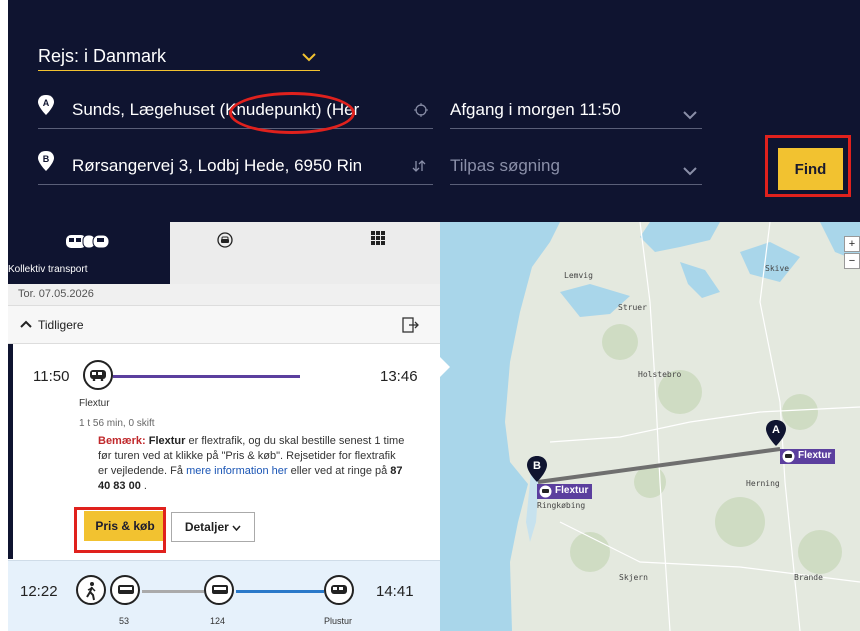 The image size is (860, 631). What do you see at coordinates (122, 441) in the screenshot?
I see `notice-label: Bemærk:` at bounding box center [122, 441].